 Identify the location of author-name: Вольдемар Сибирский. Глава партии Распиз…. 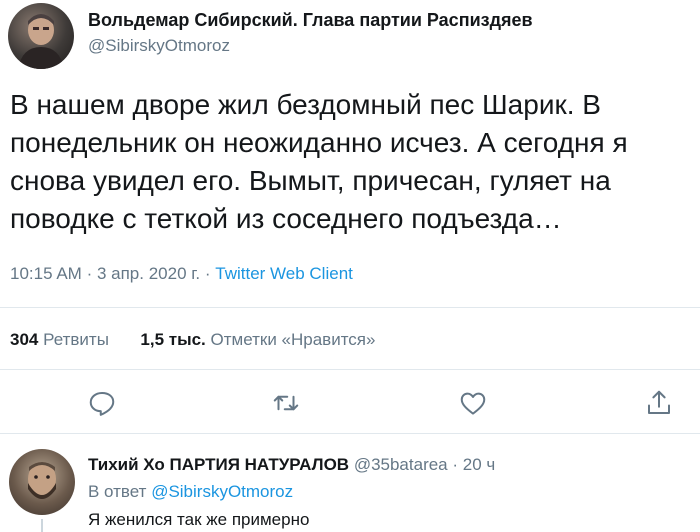
(310, 20).